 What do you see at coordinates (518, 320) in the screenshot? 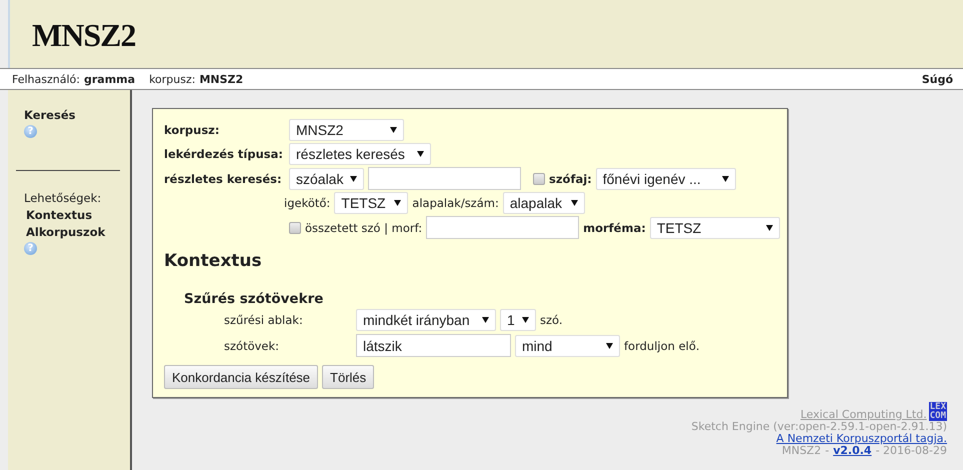
I see `dropdown: 1` at bounding box center [518, 320].